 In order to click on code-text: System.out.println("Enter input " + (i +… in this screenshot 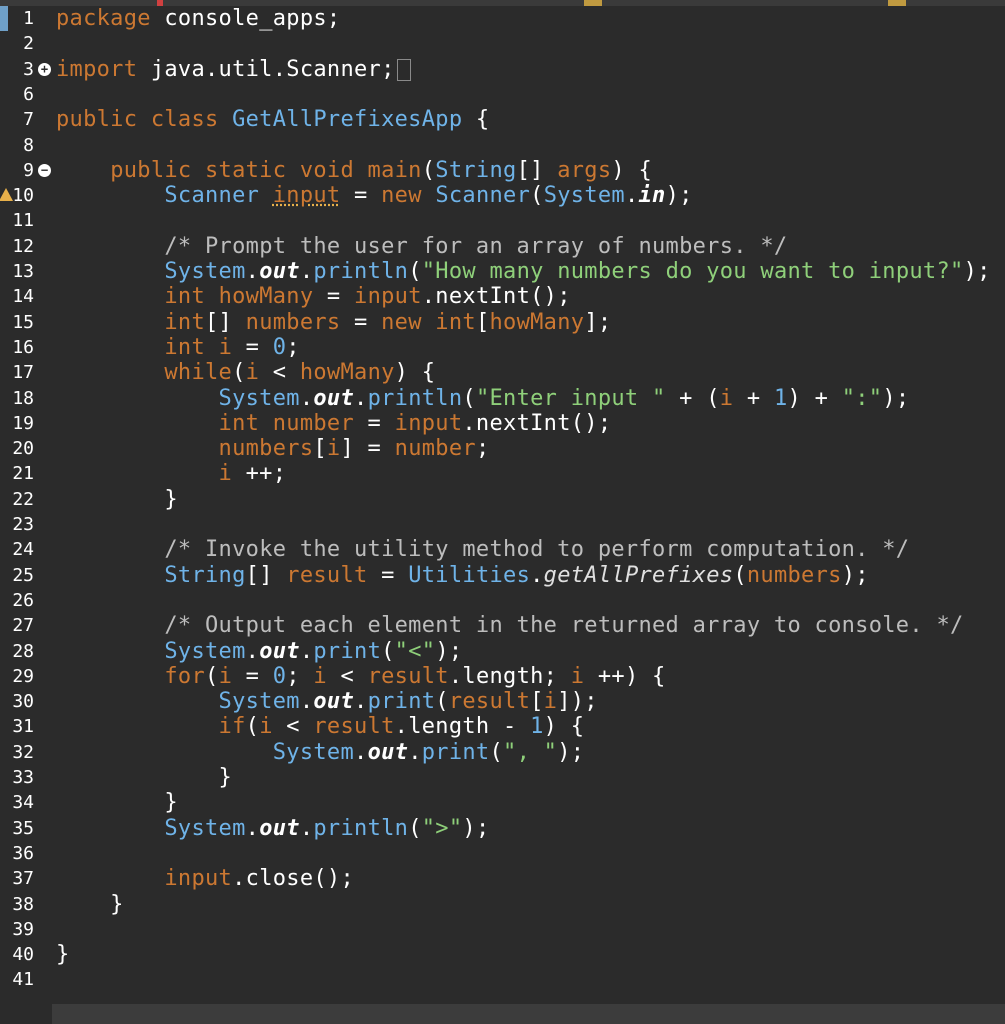, I will do `click(483, 398)`.